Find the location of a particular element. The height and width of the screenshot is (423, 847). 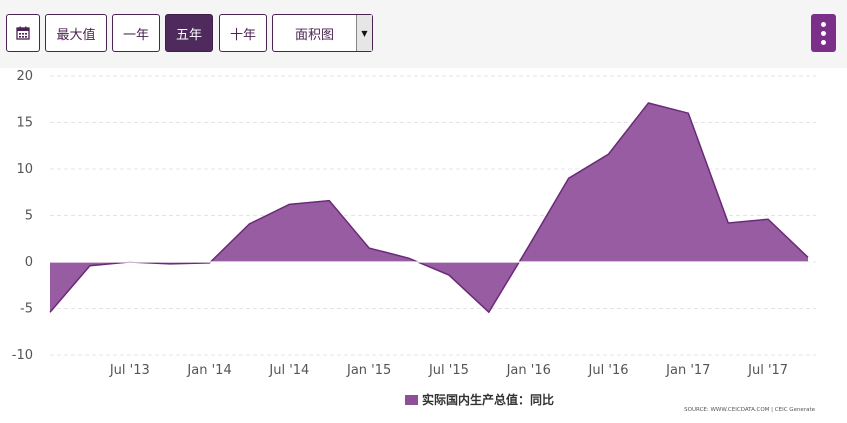

source-note: SOURCE: WWW.CEICDATA.COM | CEIC Generate is located at coordinates (749, 410).